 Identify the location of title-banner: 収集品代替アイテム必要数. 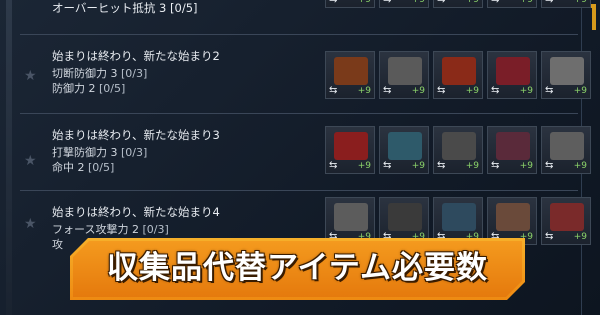
(297, 269).